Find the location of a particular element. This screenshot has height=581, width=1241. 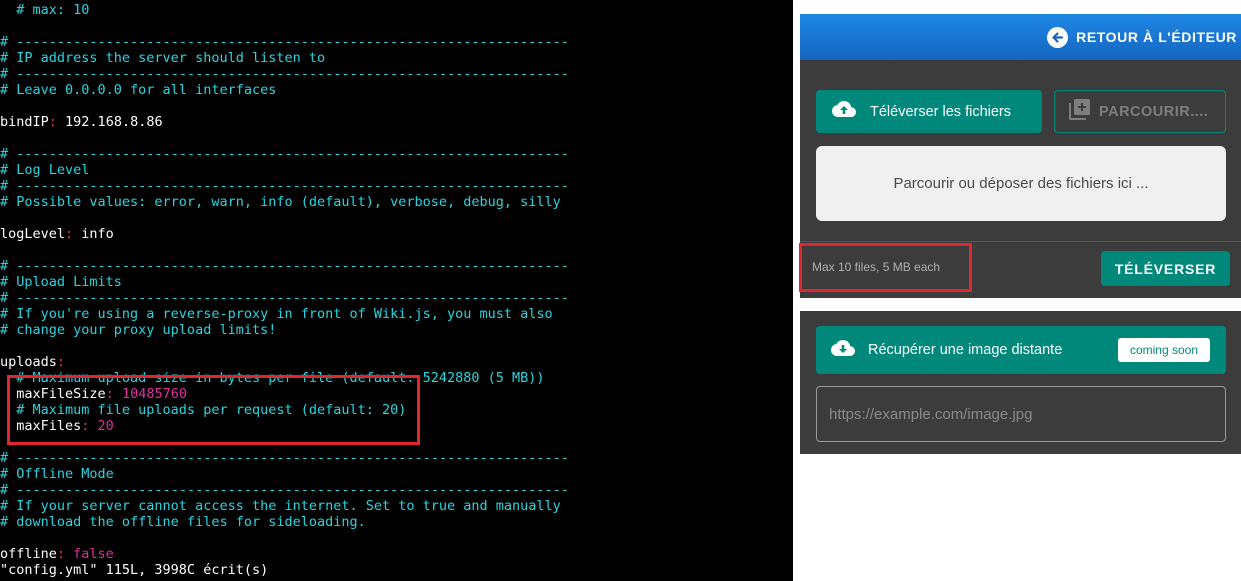

coming-soon-badge: coming soon is located at coordinates (1163, 350).